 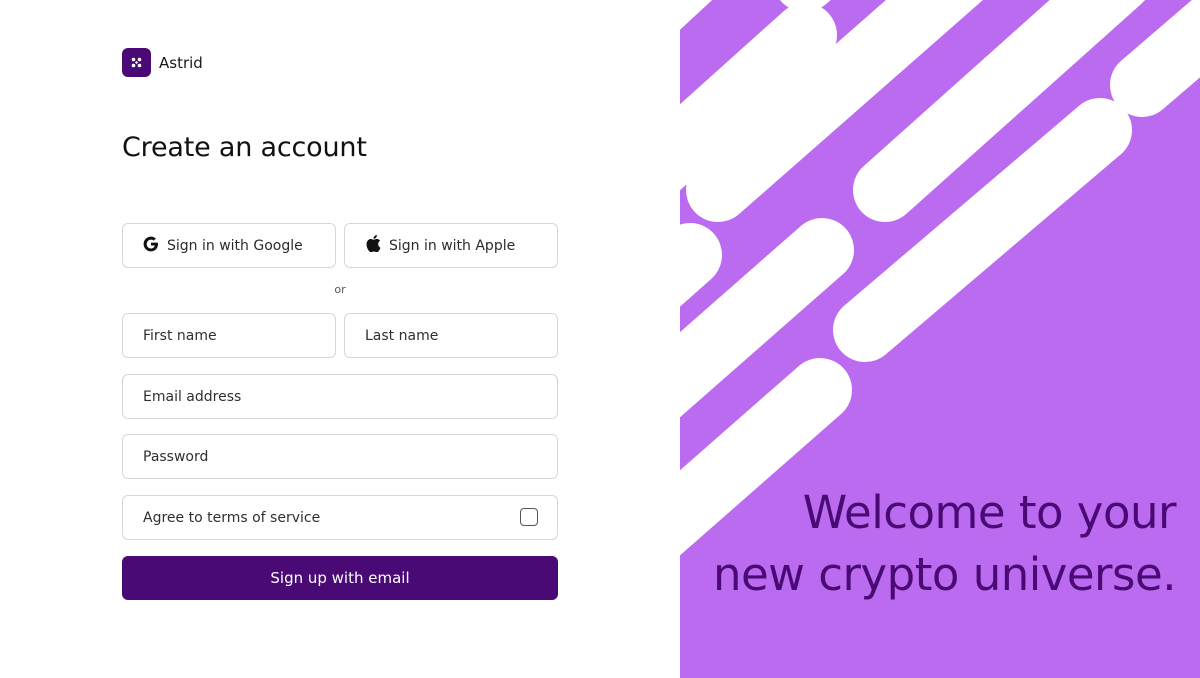 What do you see at coordinates (989, 512) in the screenshot?
I see `hero-headline-line1: Welcome to your` at bounding box center [989, 512].